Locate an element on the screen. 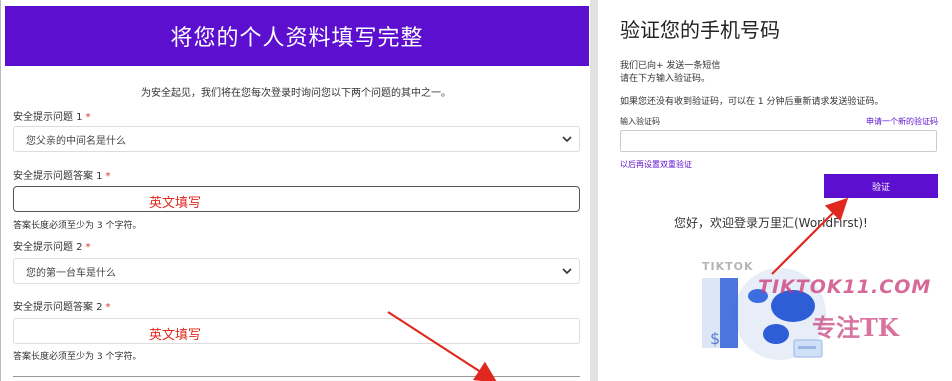  arrow-to-verify-button is located at coordinates (810, 236).